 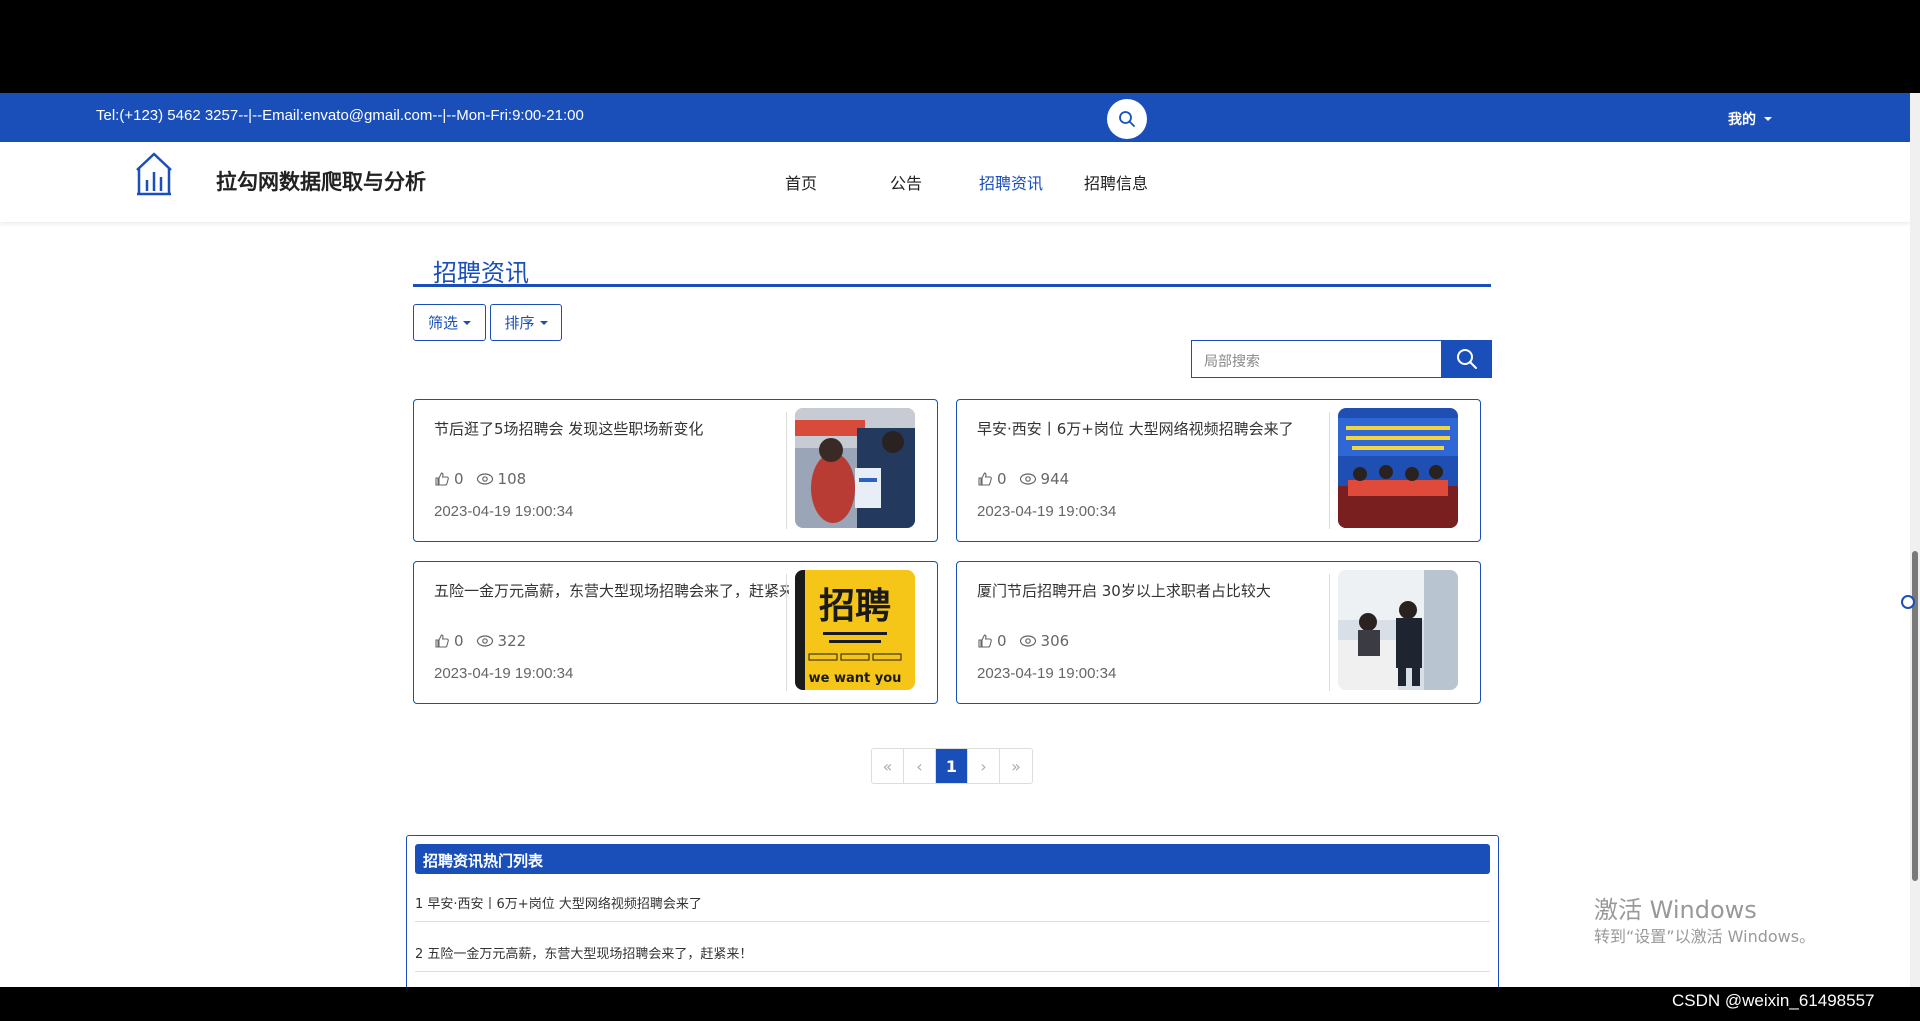 What do you see at coordinates (611, 428) in the screenshot?
I see `news-card-title: 节后逛了5场招聘会 发现这些职场新变化` at bounding box center [611, 428].